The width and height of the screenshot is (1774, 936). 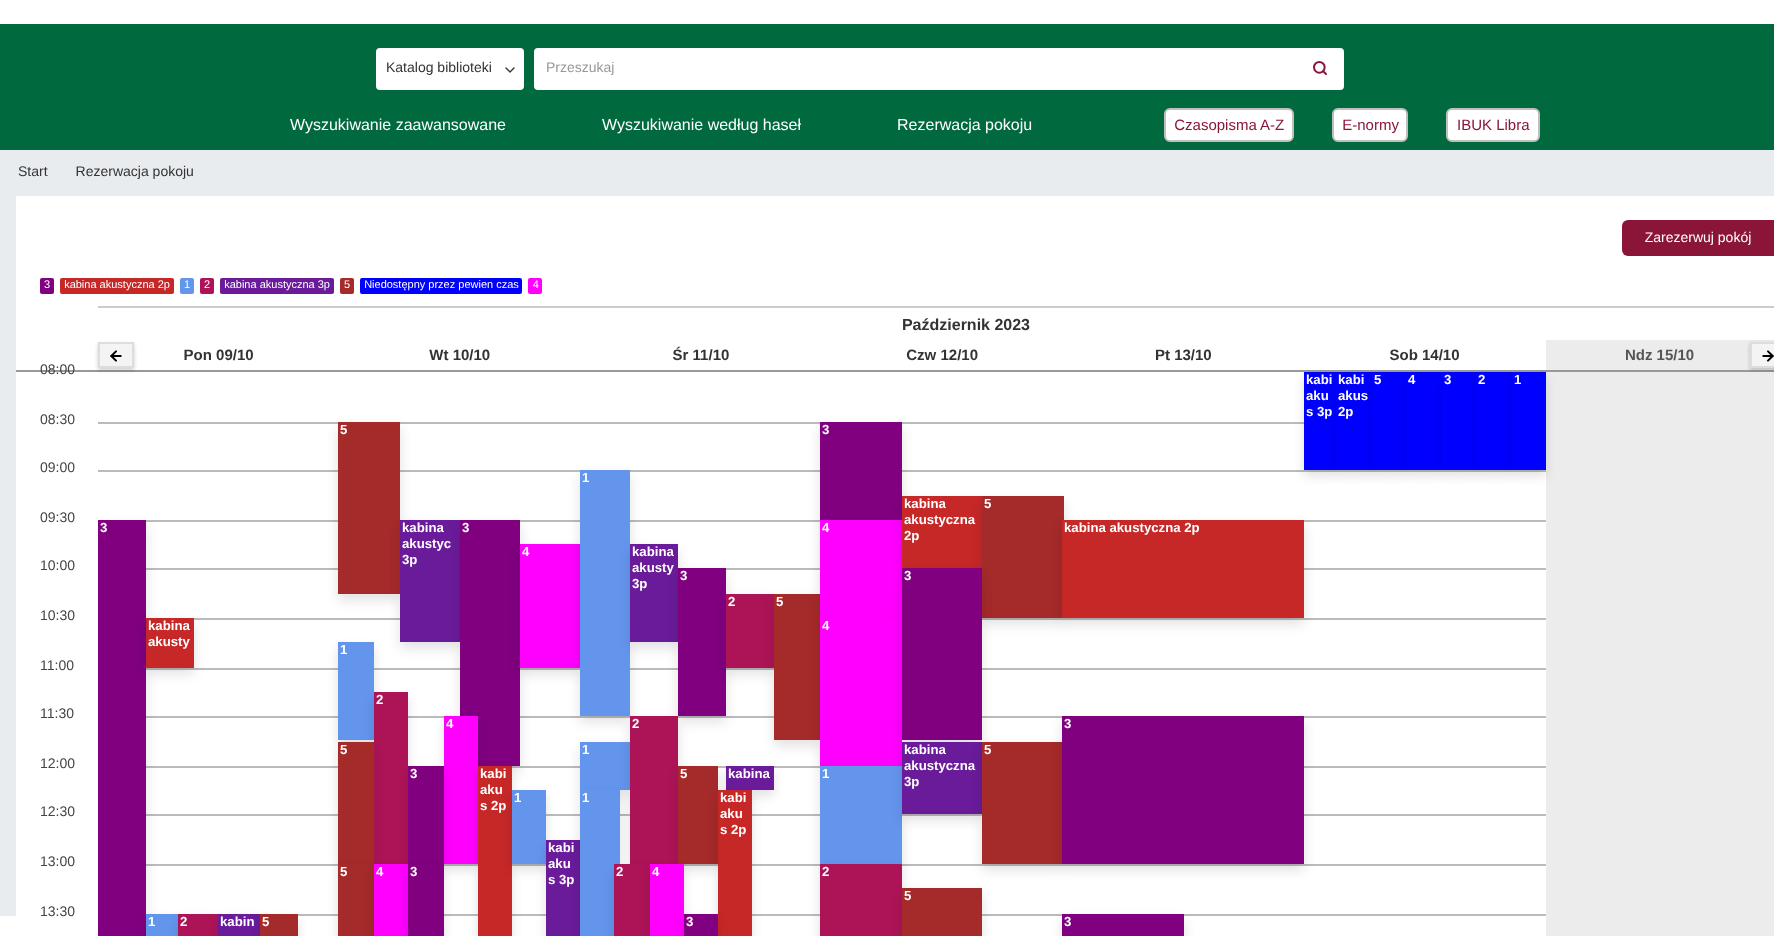 What do you see at coordinates (398, 125) in the screenshot?
I see `nav-link: Wyszukiwanie zaawansowane` at bounding box center [398, 125].